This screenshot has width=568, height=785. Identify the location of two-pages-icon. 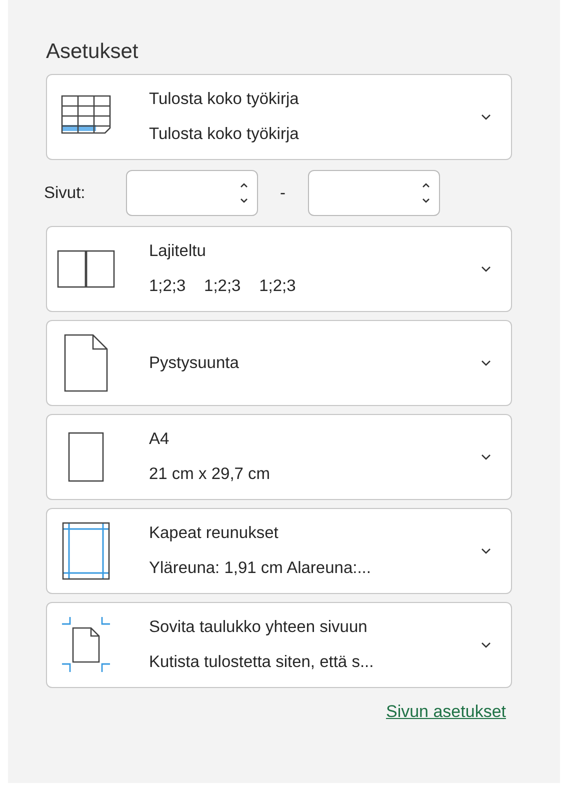
(86, 269).